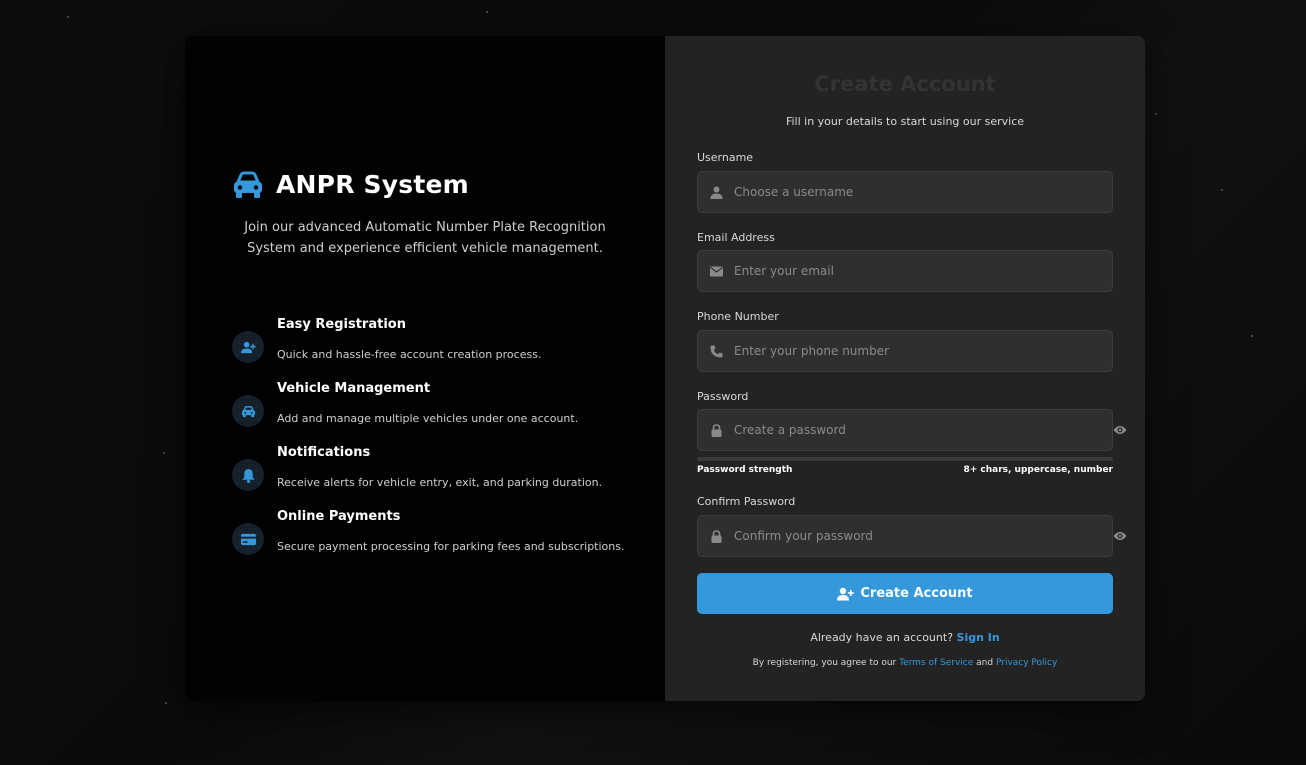  I want to click on credit-card-icon, so click(248, 539).